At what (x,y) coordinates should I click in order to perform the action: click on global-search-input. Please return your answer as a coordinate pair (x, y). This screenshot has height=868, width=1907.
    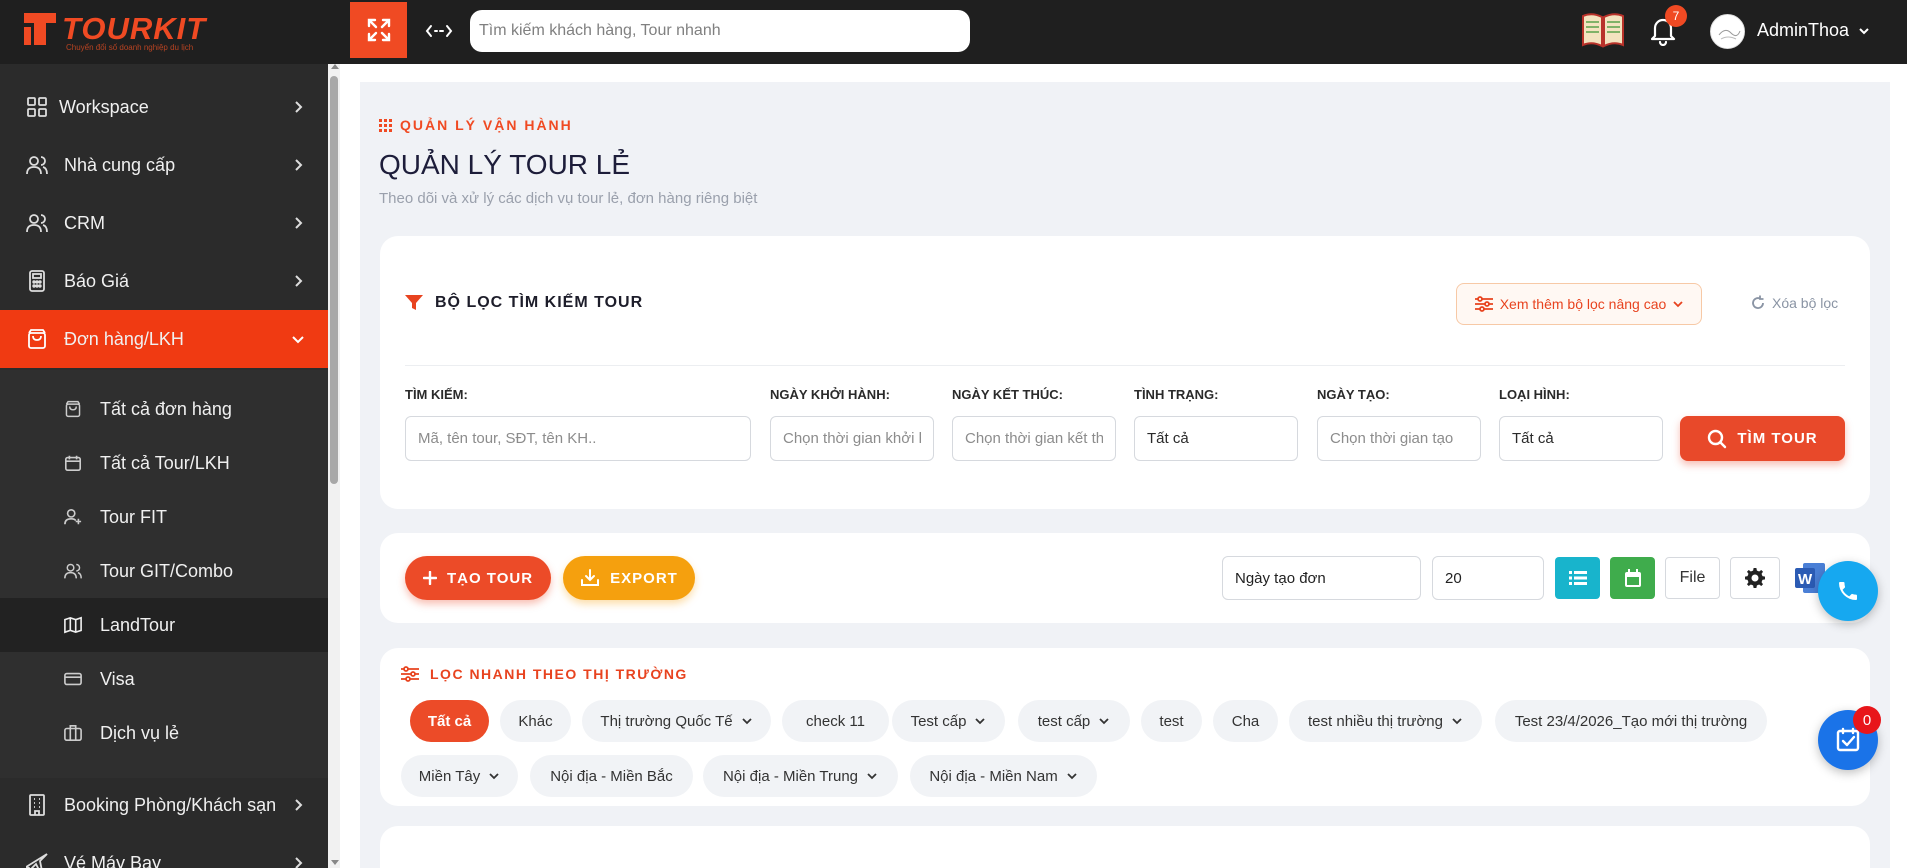
    Looking at the image, I should click on (720, 31).